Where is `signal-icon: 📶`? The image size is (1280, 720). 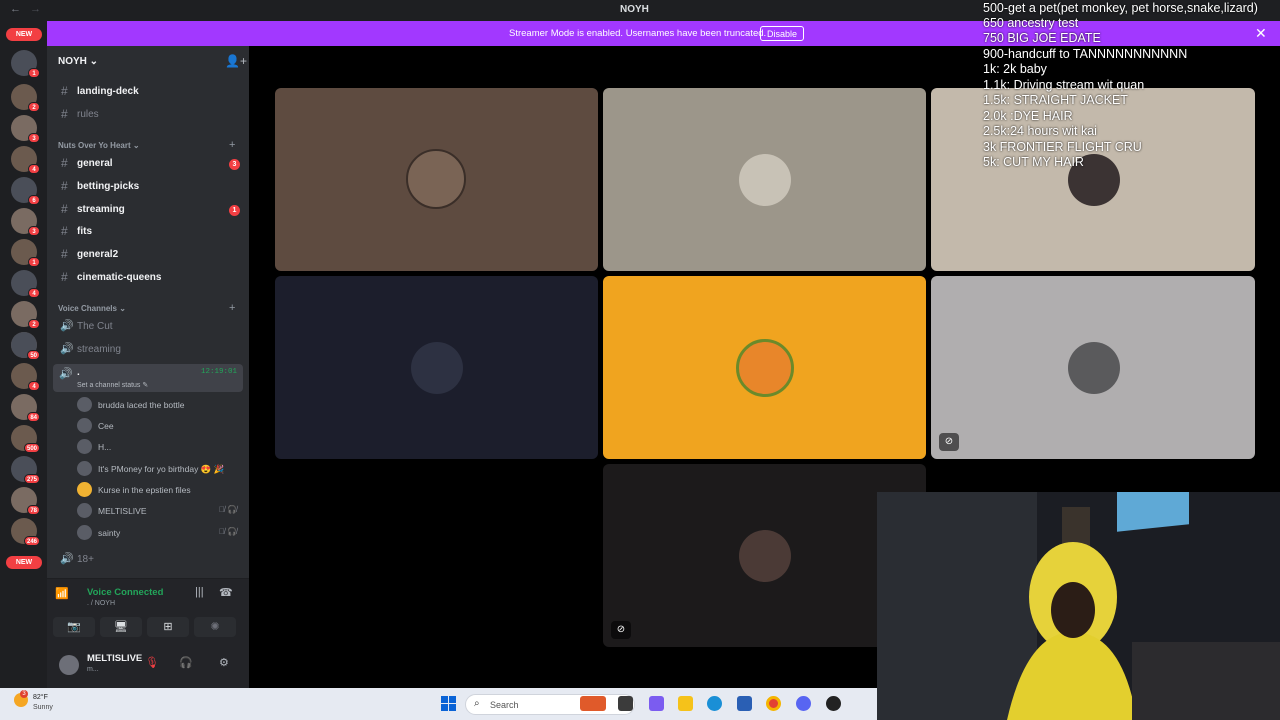 signal-icon: 📶 is located at coordinates (62, 593).